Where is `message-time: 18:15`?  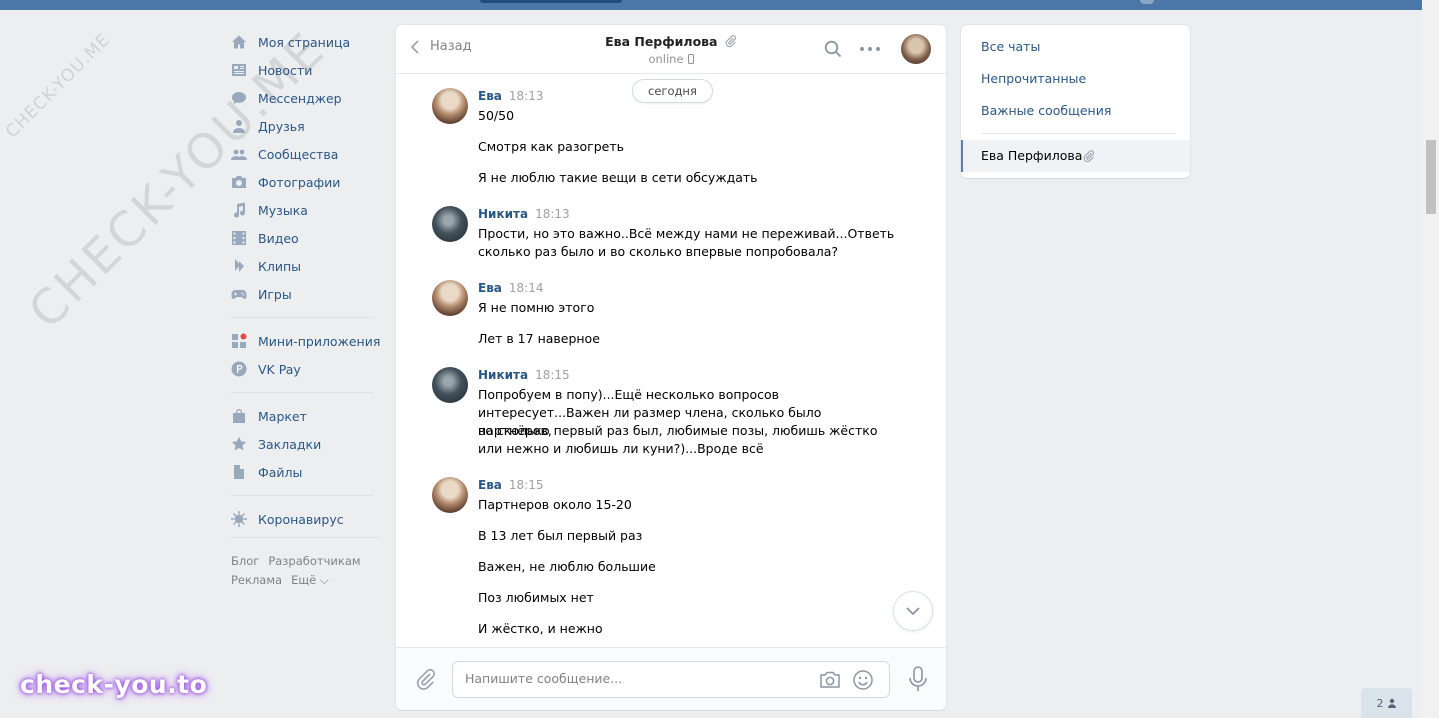 message-time: 18:15 is located at coordinates (552, 375).